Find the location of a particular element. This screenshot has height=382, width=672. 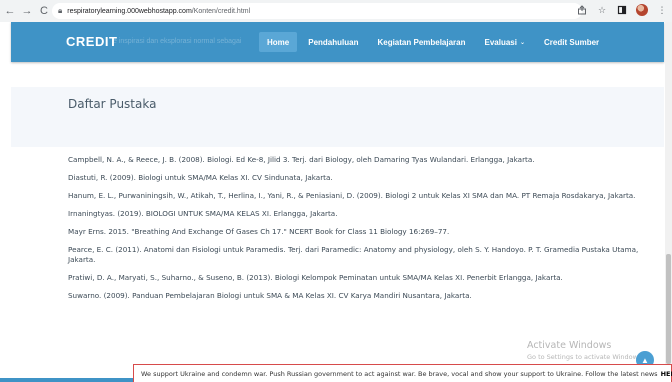

watermark-subtitle: Go to Settings to activate Windows. is located at coordinates (585, 357).